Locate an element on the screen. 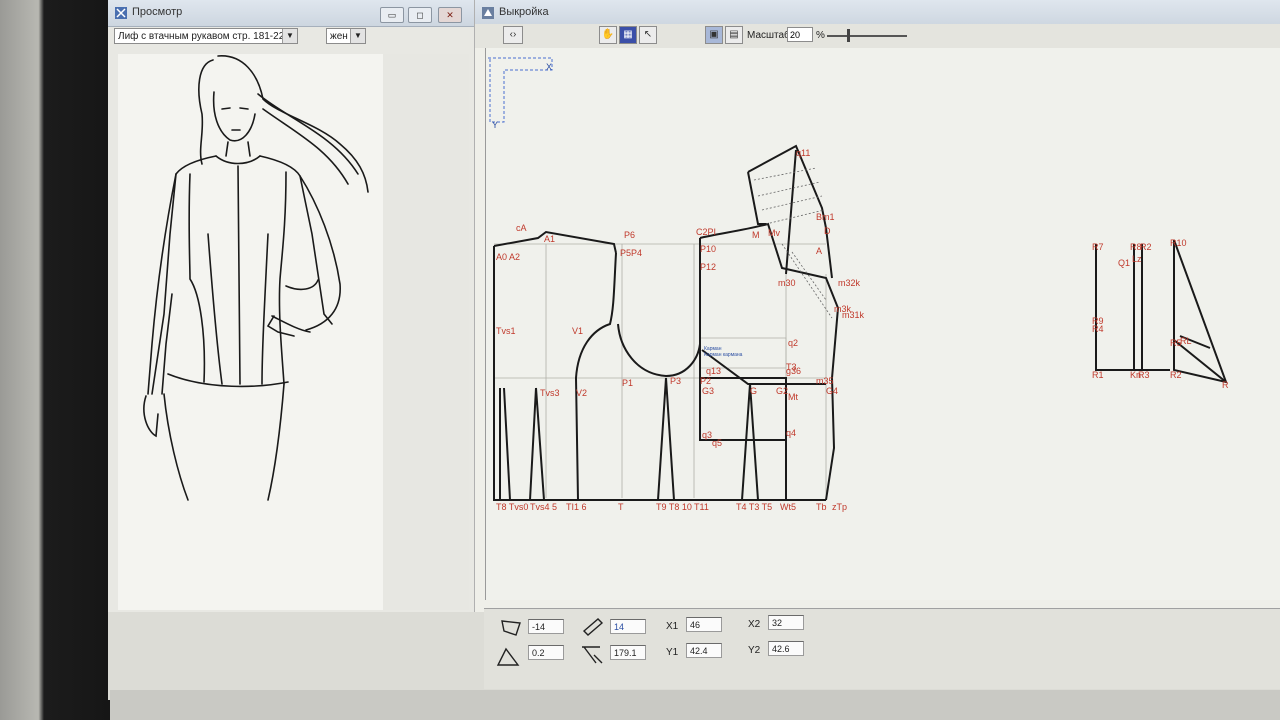  label-G2: G2 is located at coordinates (782, 391).